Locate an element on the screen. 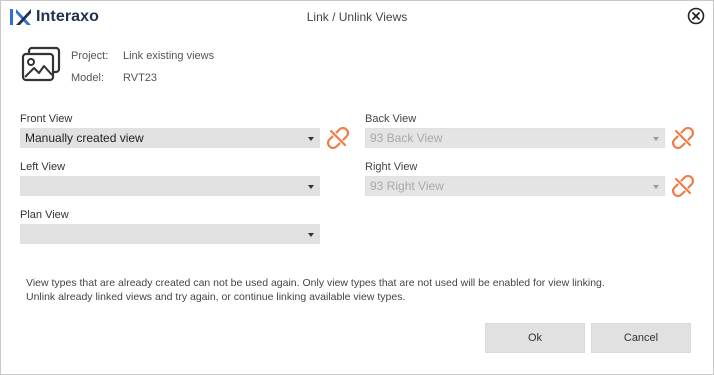  title-bar: Interaxo Link / Unlink Views is located at coordinates (357, 17).